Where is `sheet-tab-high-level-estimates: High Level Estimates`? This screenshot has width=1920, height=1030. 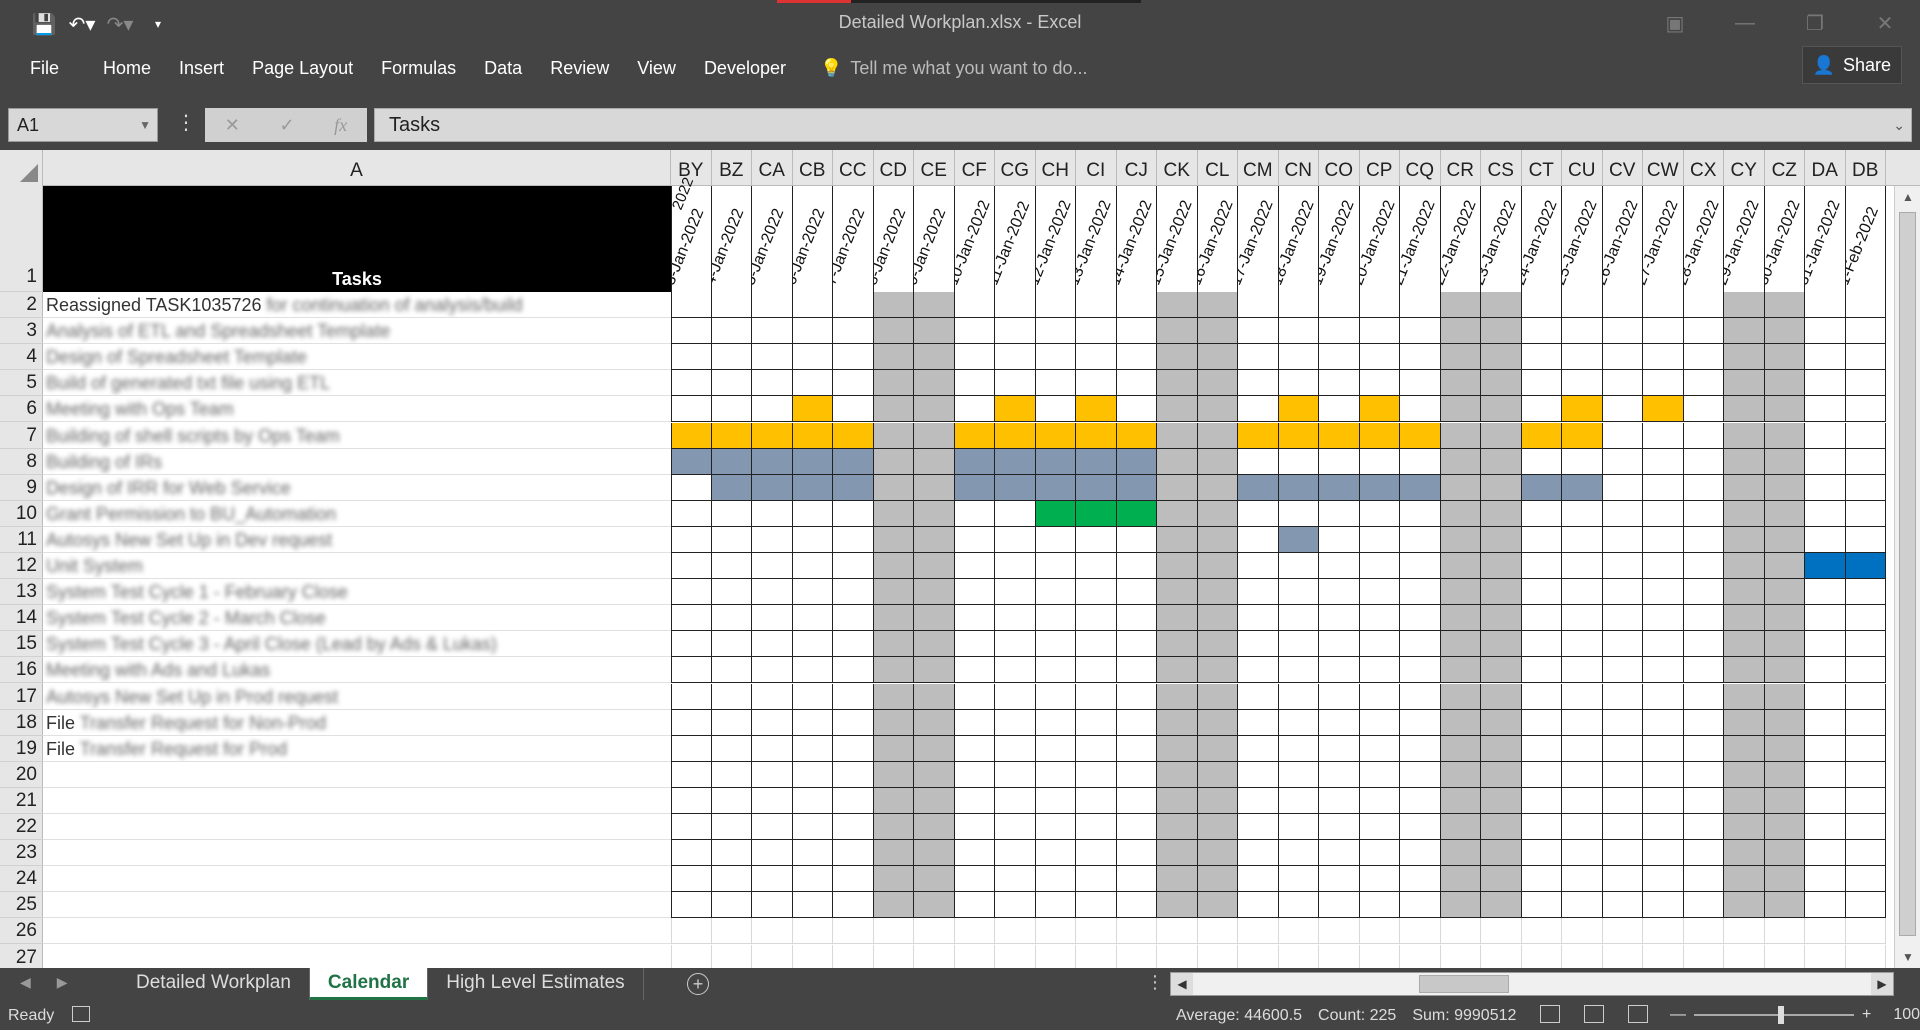
sheet-tab-high-level-estimates: High Level Estimates is located at coordinates (536, 984).